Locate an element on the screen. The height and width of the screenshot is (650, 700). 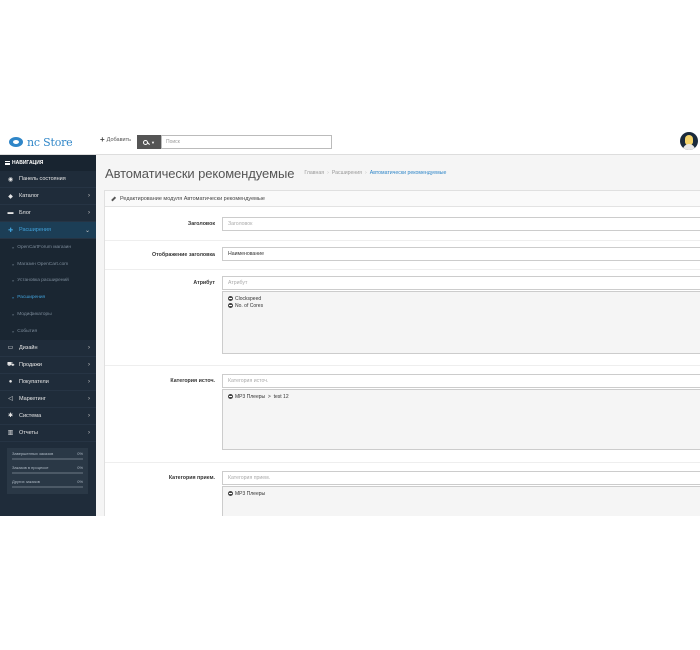
heading-input: Заголовок is located at coordinates (461, 224).